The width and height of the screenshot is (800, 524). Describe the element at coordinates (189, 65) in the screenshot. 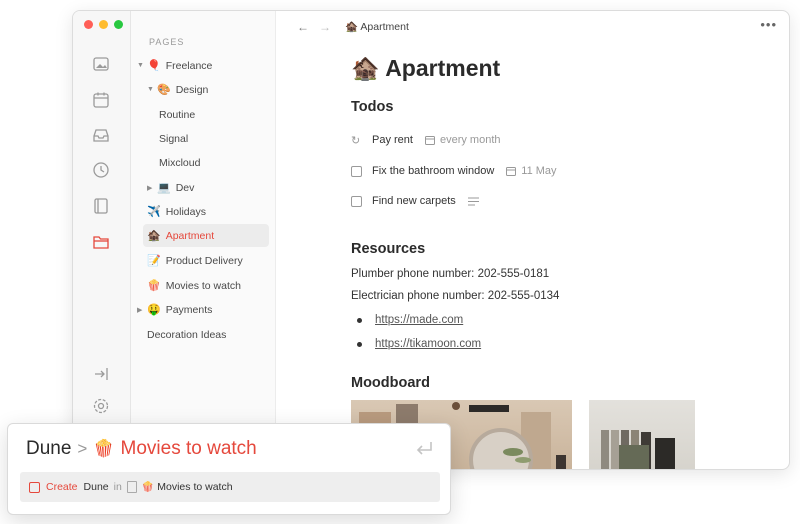

I see `sidebar-item-label: Freelance` at that location.